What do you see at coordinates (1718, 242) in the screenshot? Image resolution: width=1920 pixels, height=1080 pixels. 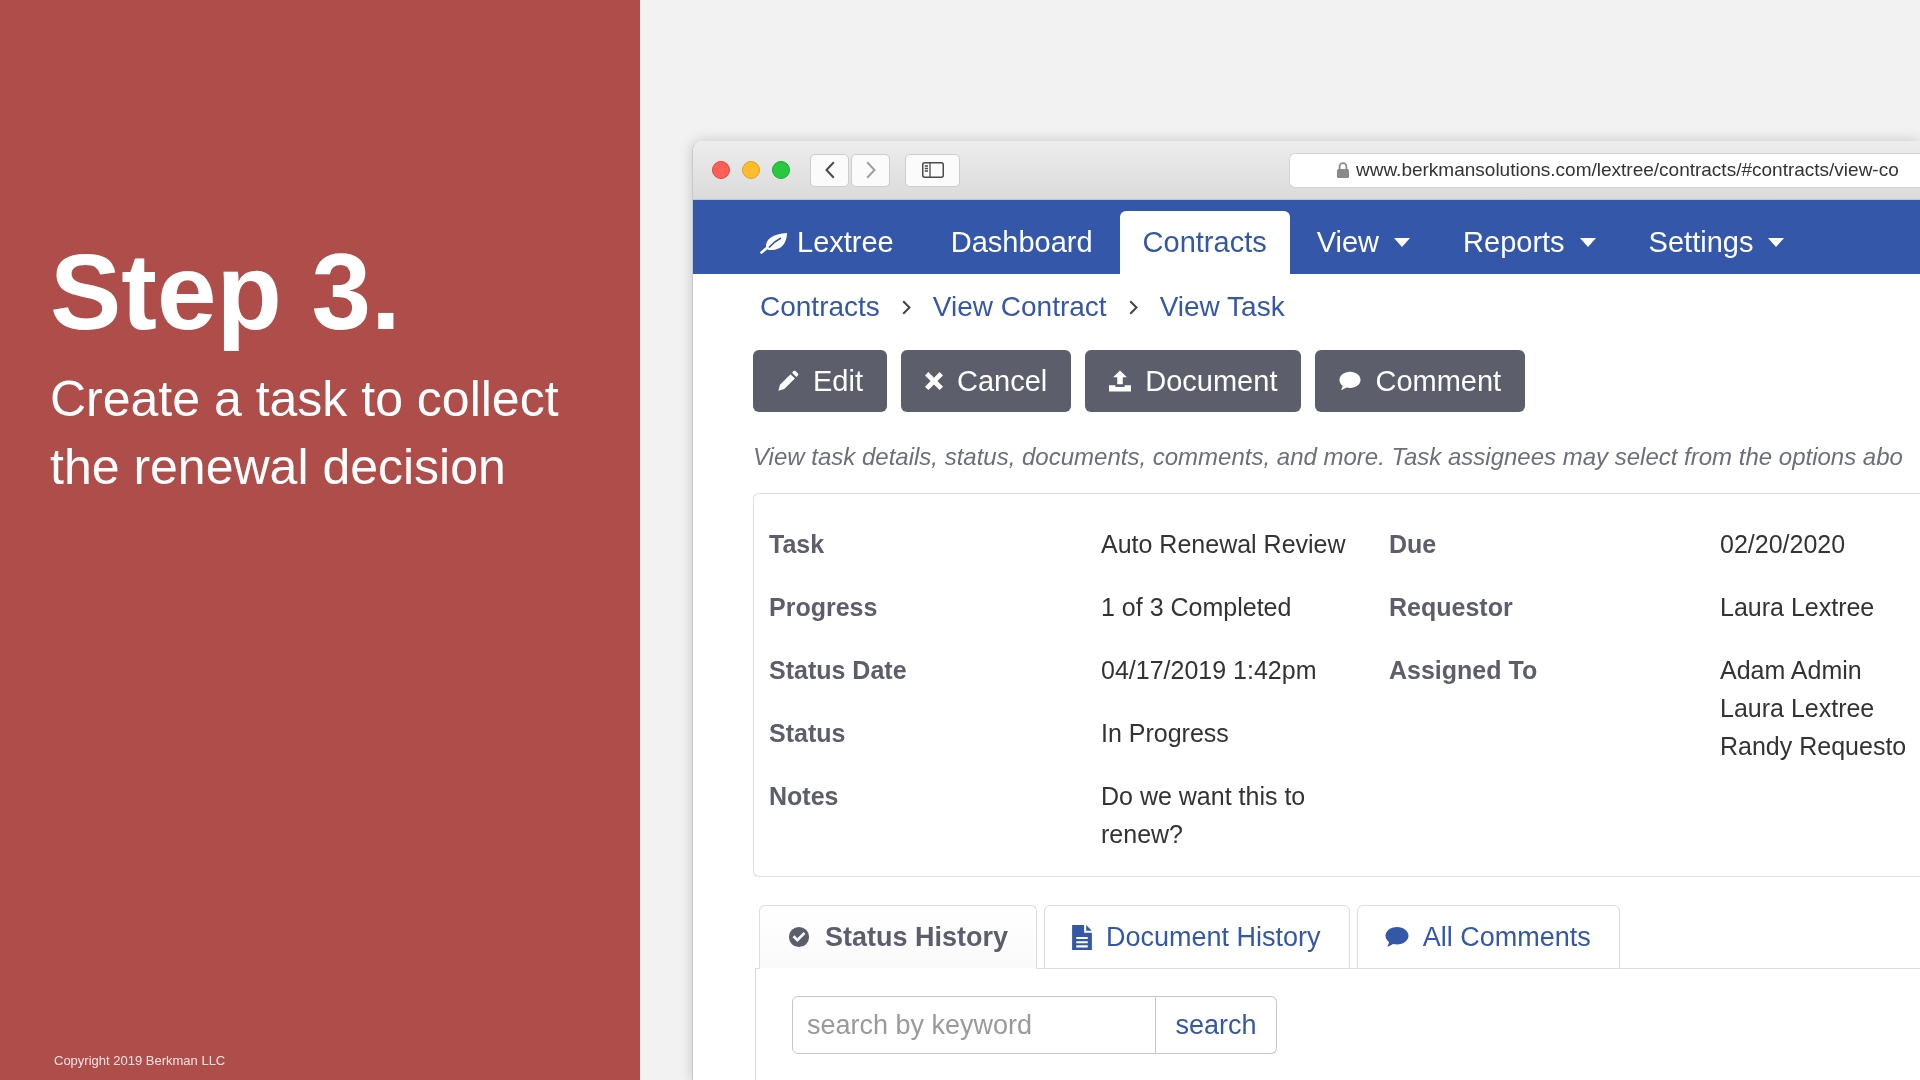 I see `nav-dropdown: Settings` at bounding box center [1718, 242].